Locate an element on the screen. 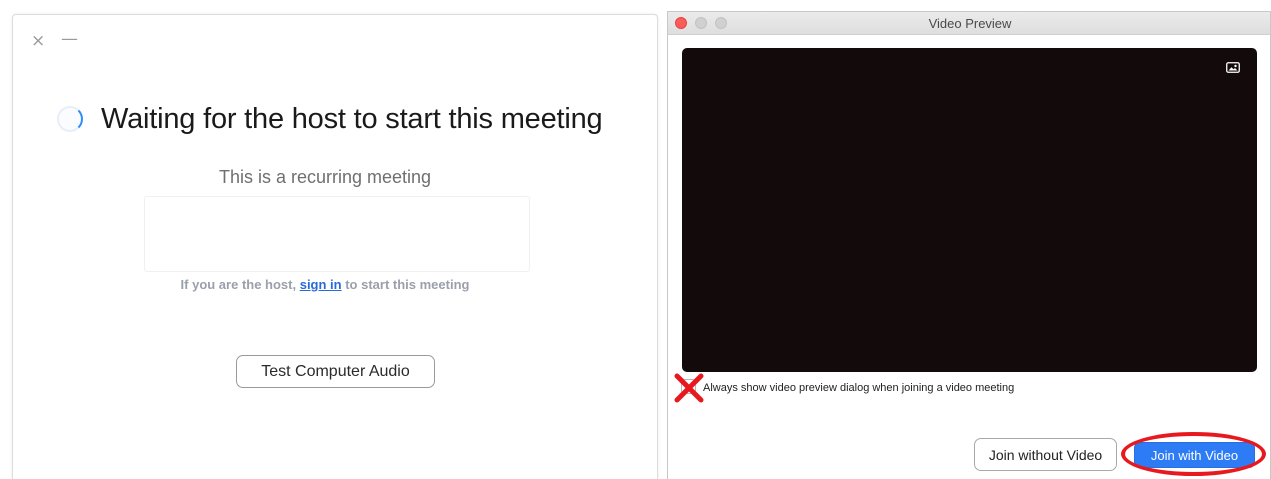  join-without-video-button: Join without Video is located at coordinates (1045, 454).